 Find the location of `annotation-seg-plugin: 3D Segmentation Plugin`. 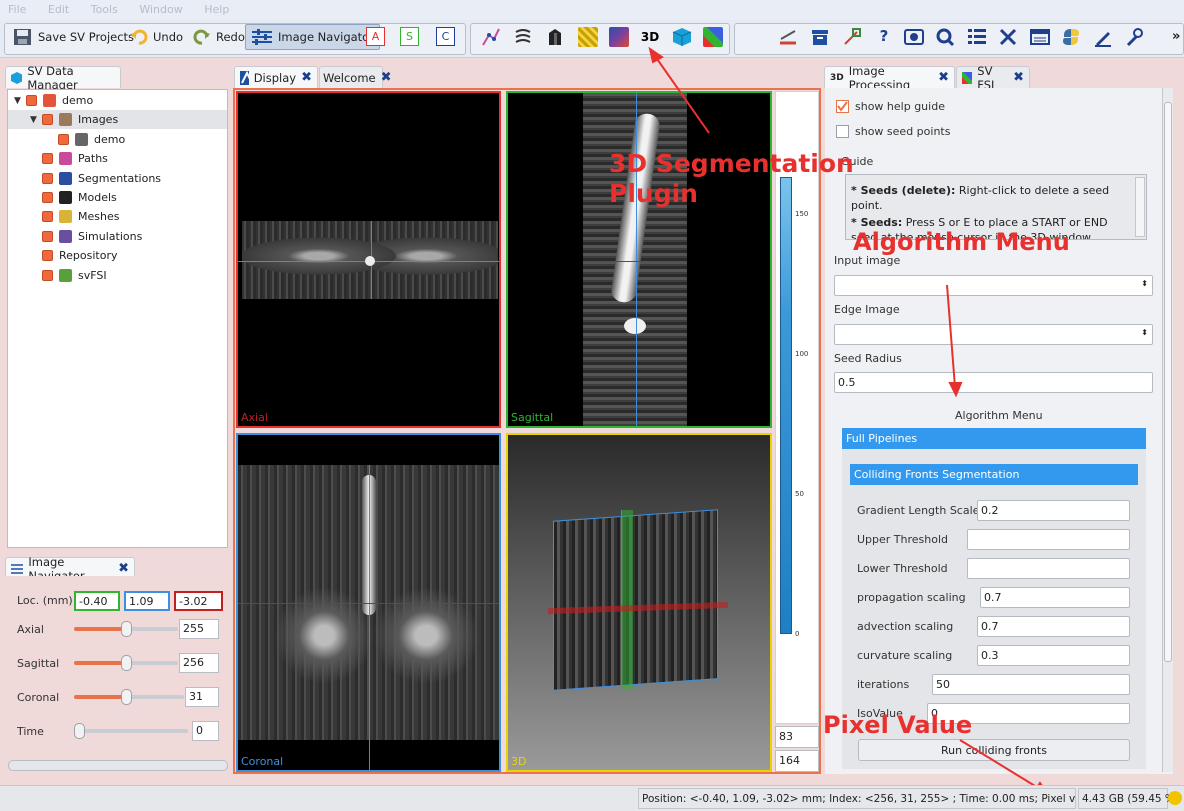

annotation-seg-plugin: 3D Segmentation Plugin is located at coordinates (731, 179).